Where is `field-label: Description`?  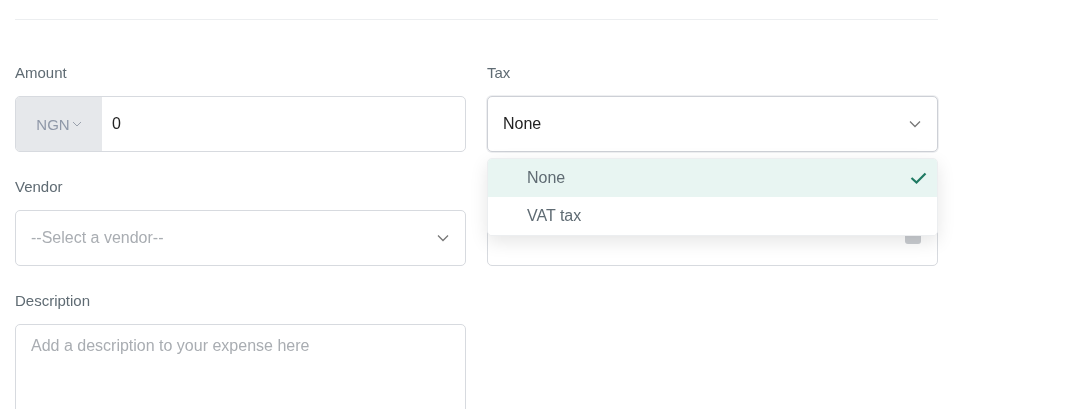 field-label: Description is located at coordinates (53, 301).